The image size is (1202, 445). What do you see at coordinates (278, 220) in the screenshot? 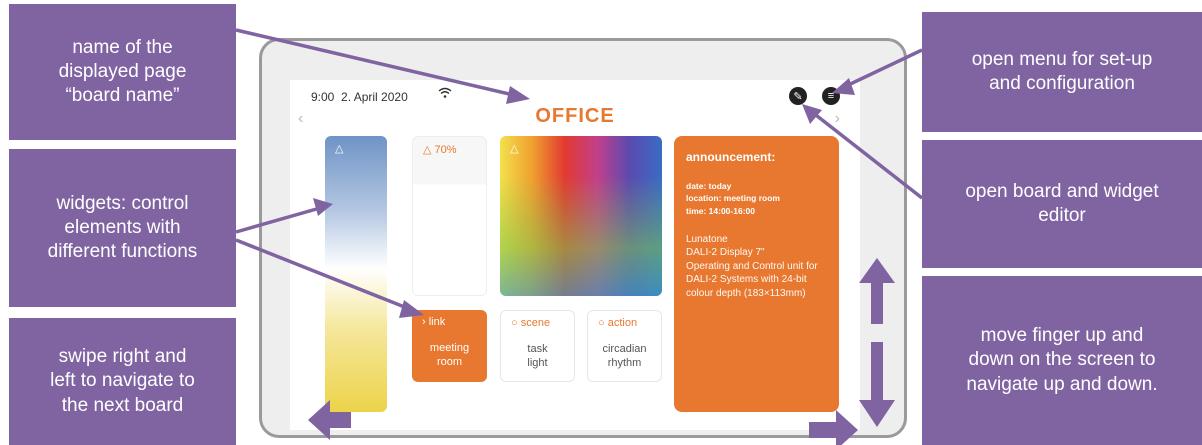
I see `arrow-widget-slider` at bounding box center [278, 220].